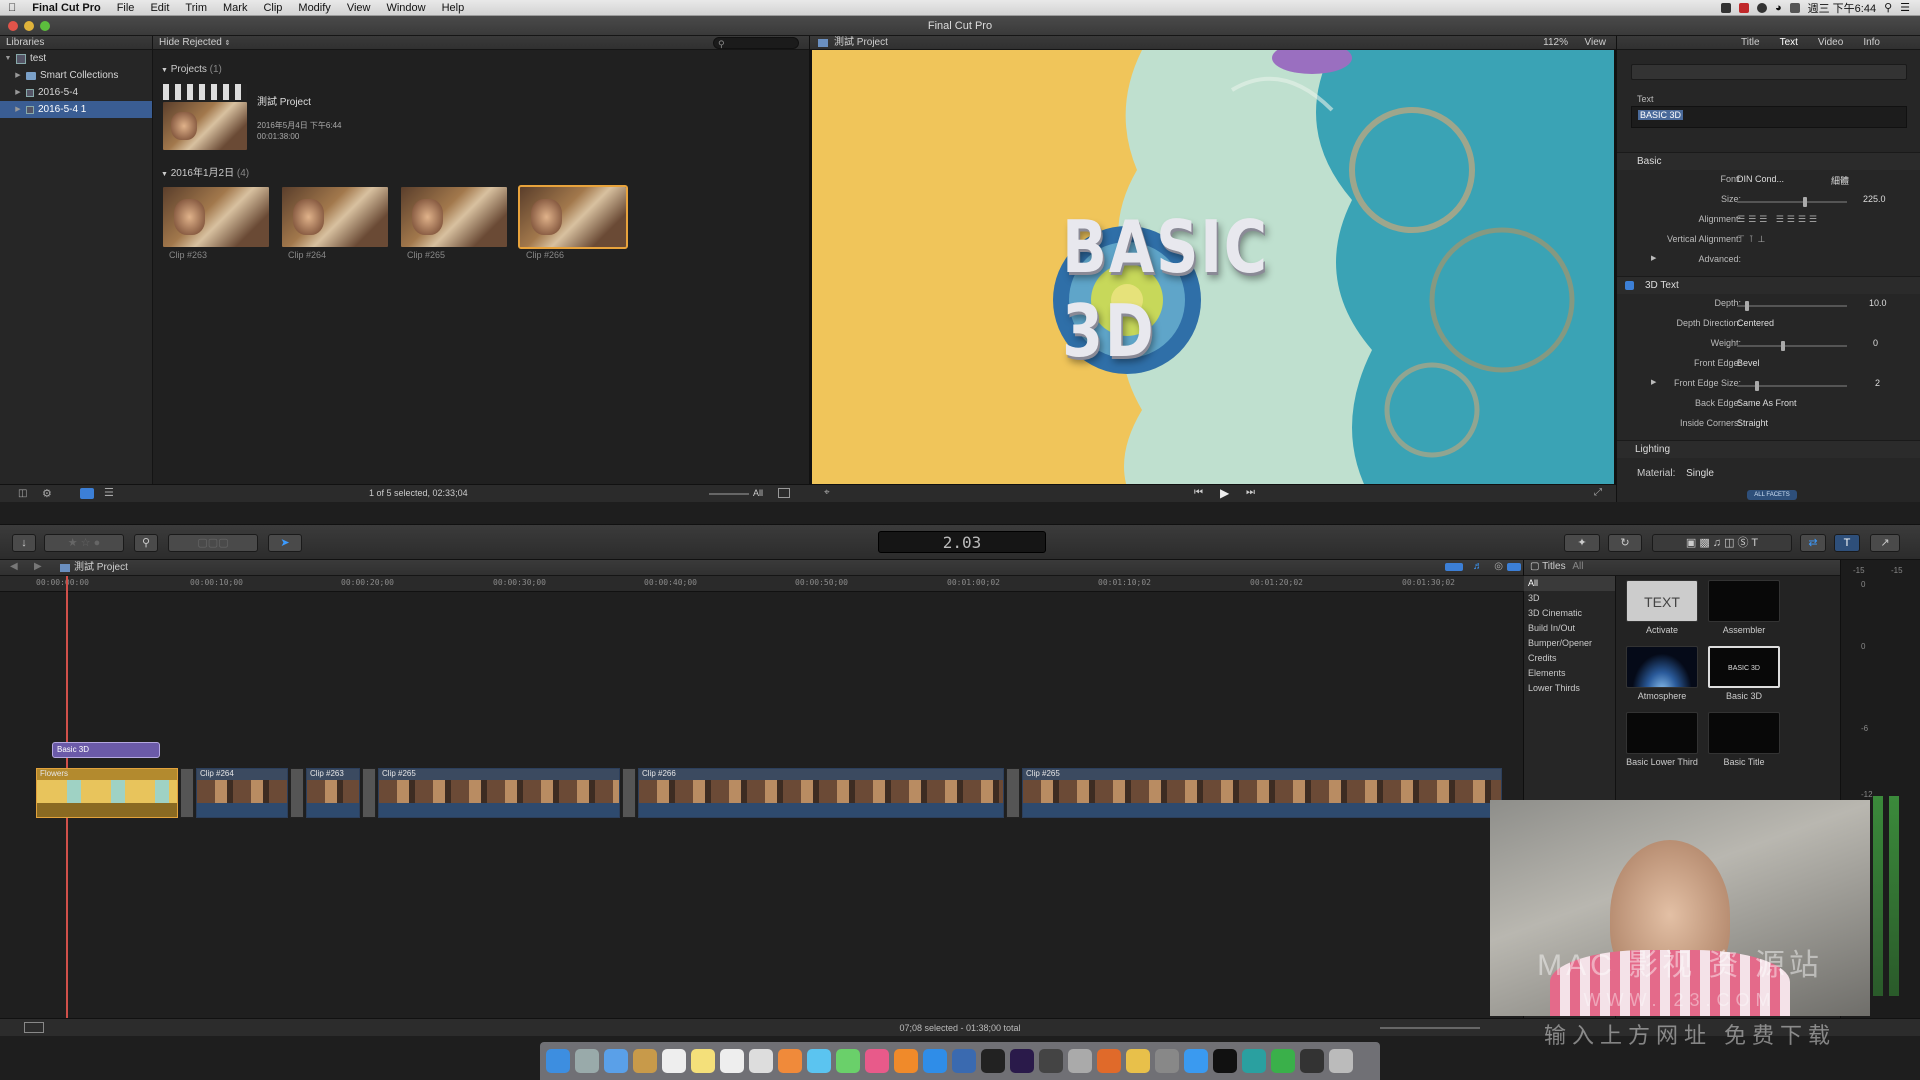  What do you see at coordinates (827, 492) in the screenshot?
I see `crop-icon: ⌖` at bounding box center [827, 492].